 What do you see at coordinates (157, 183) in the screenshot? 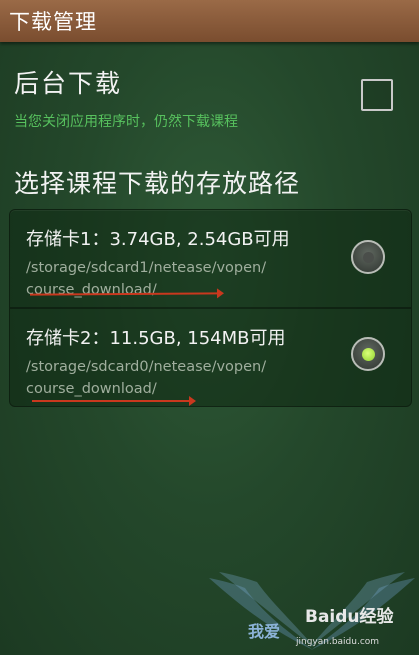
I see `storage-section-title: 选择课程下载的存放路径` at bounding box center [157, 183].